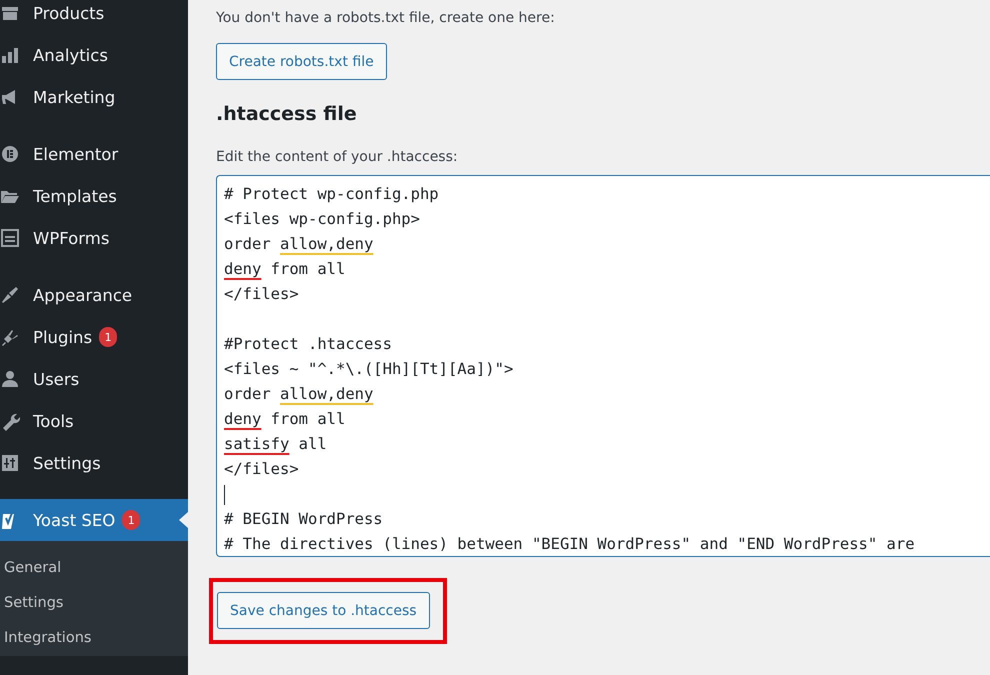 The height and width of the screenshot is (675, 990). What do you see at coordinates (337, 157) in the screenshot?
I see `field-label: Edit the content of your .htaccess:` at bounding box center [337, 157].